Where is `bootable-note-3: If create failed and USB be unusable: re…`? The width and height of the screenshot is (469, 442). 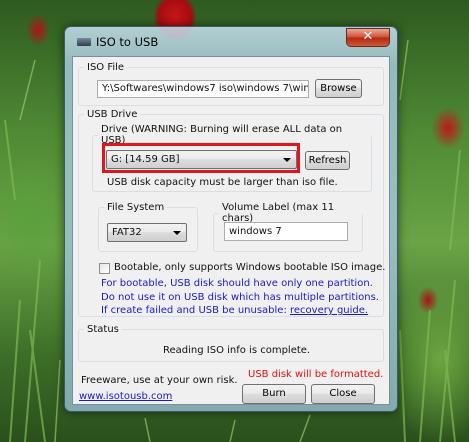
bootable-note-3: If create failed and USB be unusable: re… is located at coordinates (234, 310).